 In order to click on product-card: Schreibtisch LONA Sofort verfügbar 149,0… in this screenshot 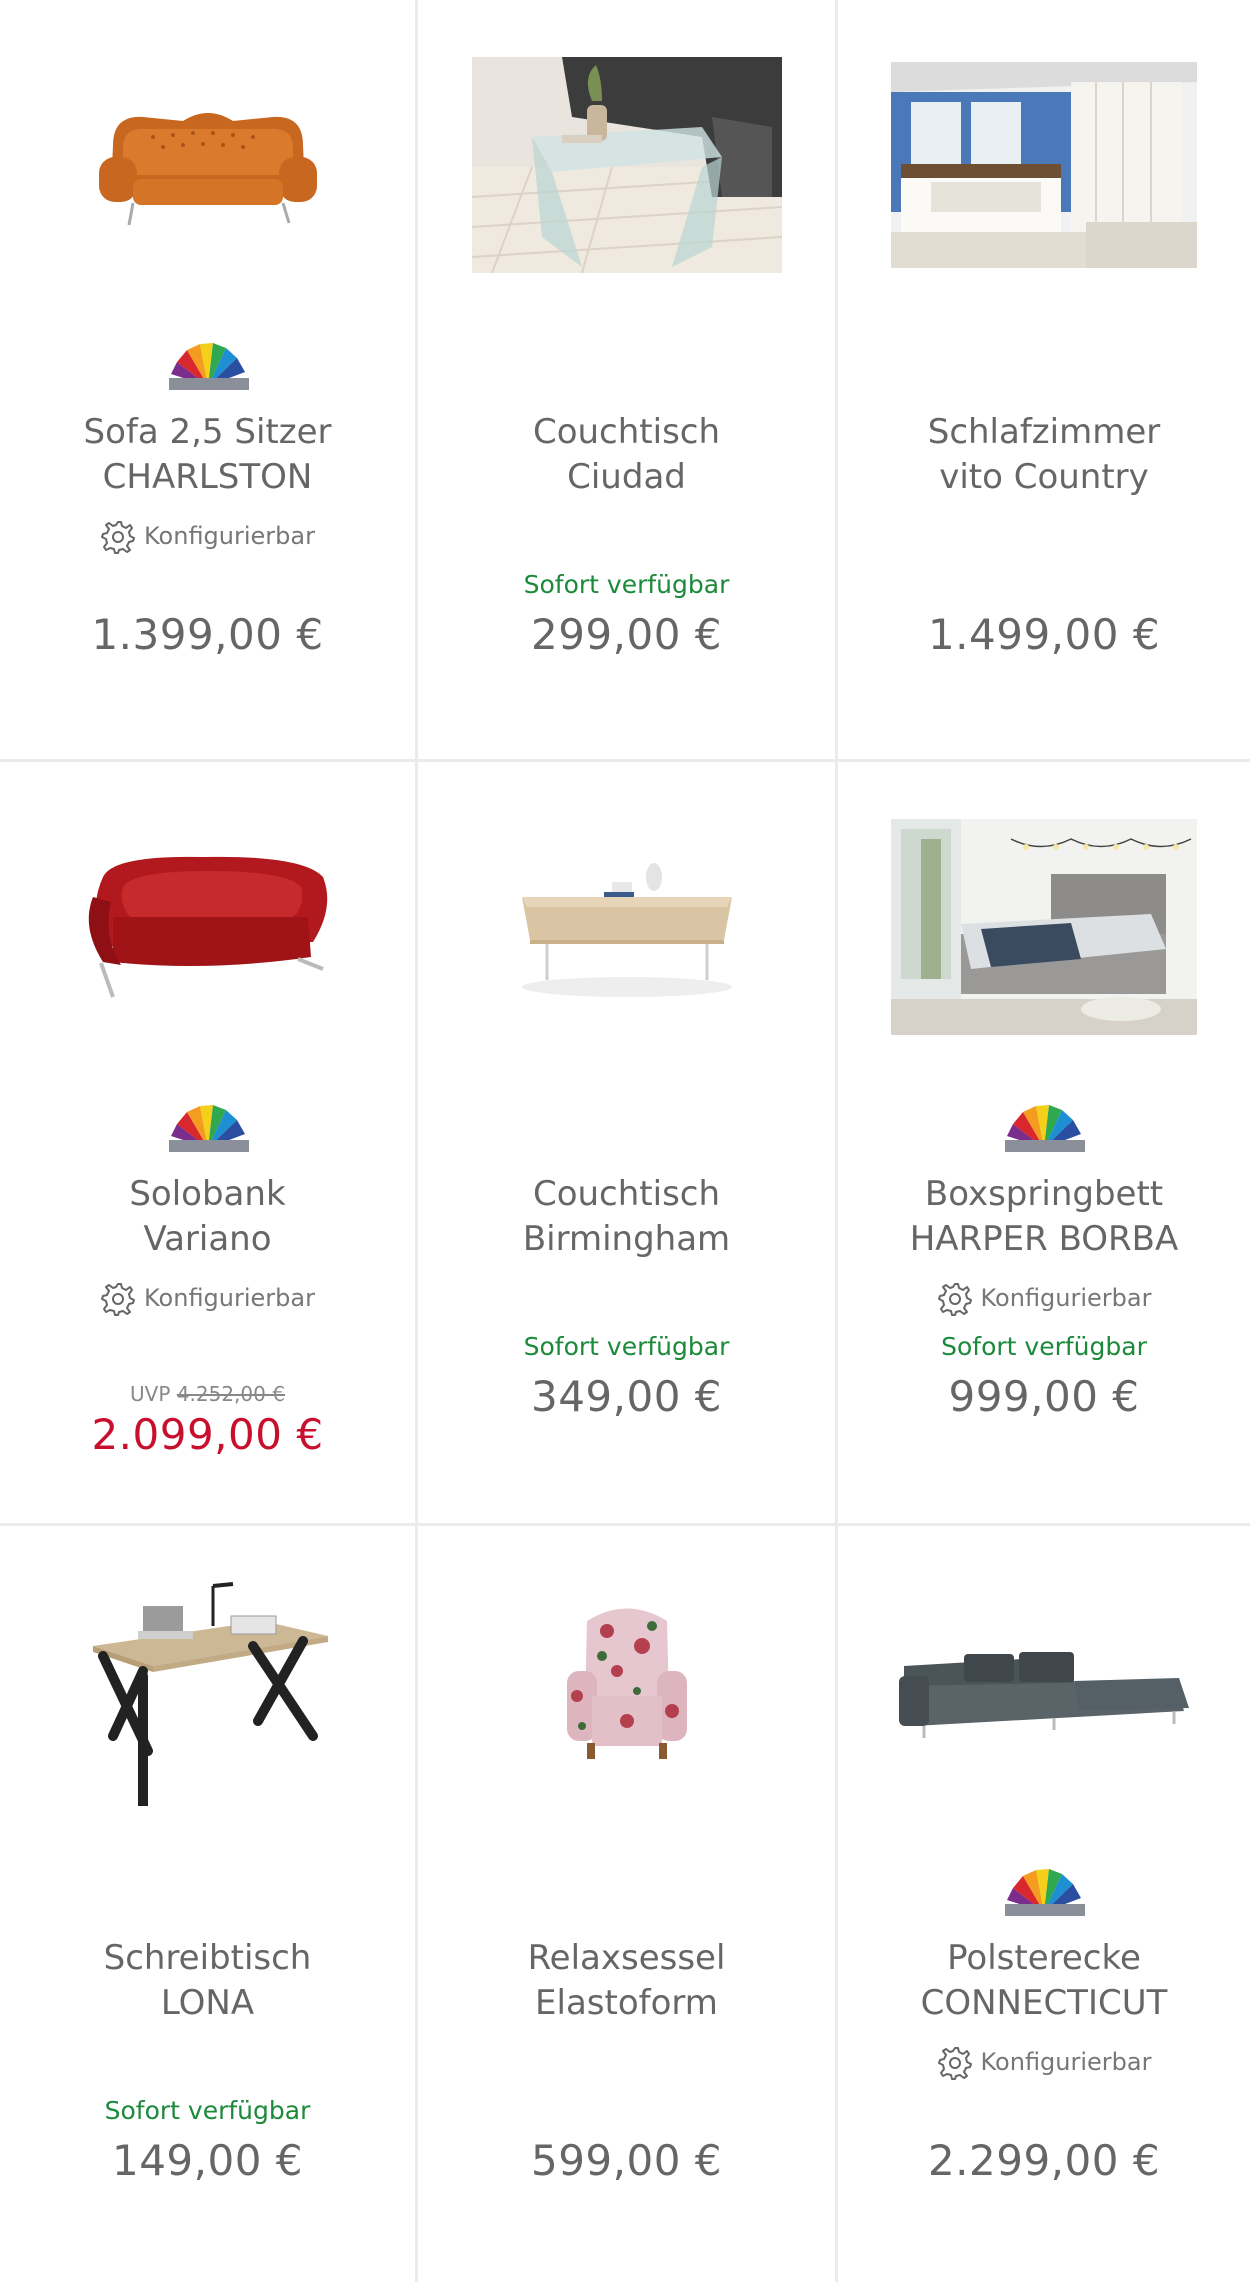, I will do `click(209, 1904)`.